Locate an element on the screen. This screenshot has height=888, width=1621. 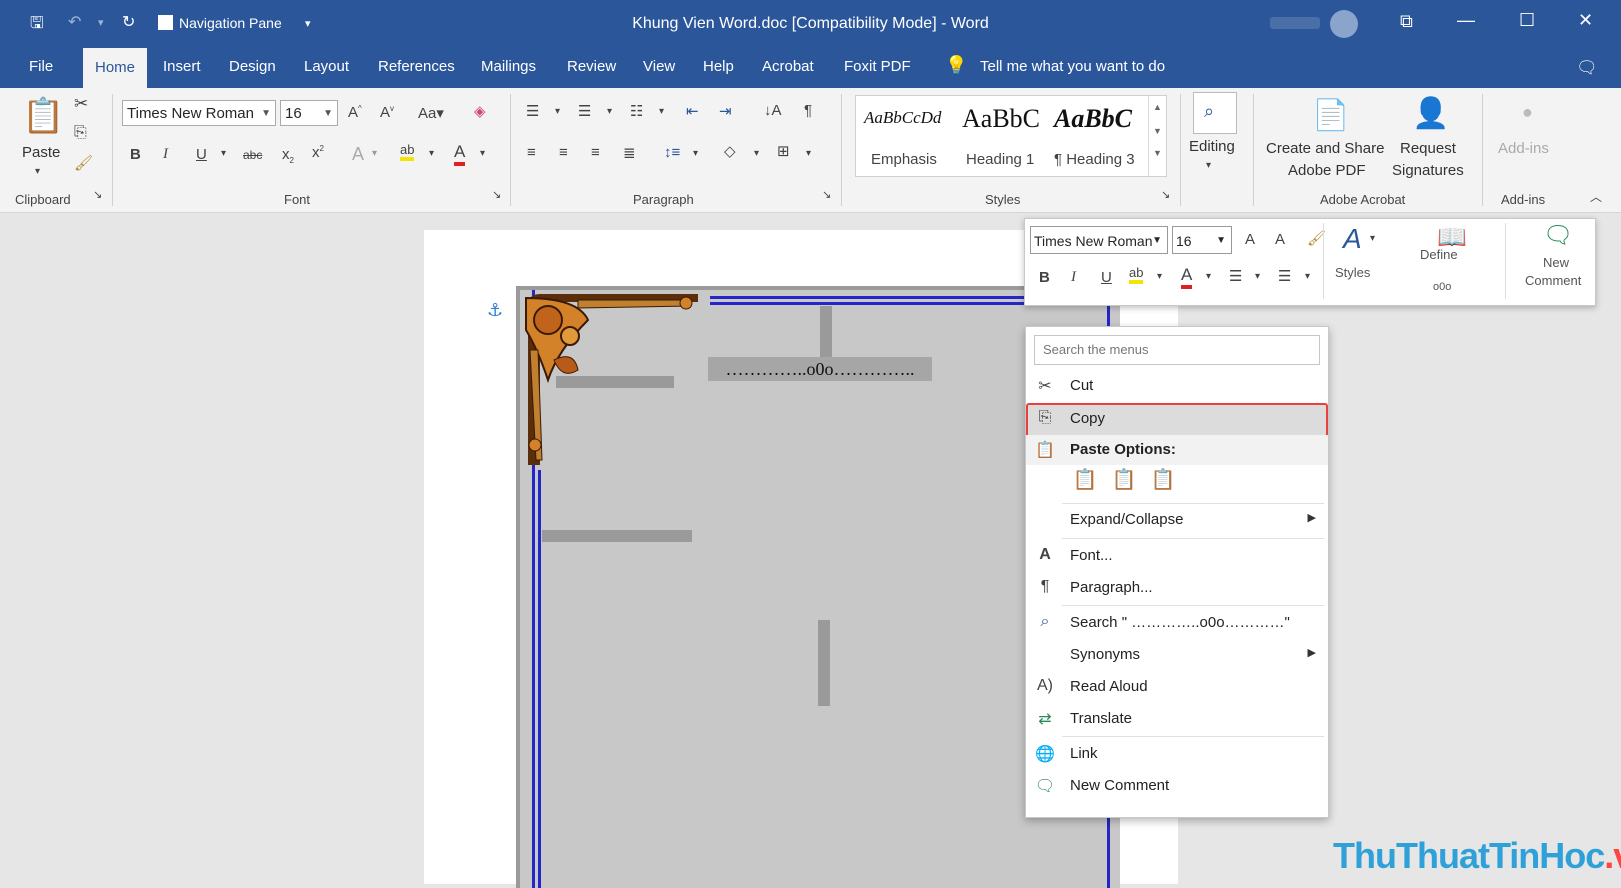
multilevel-list-icon: ☷ is located at coordinates (636, 111).